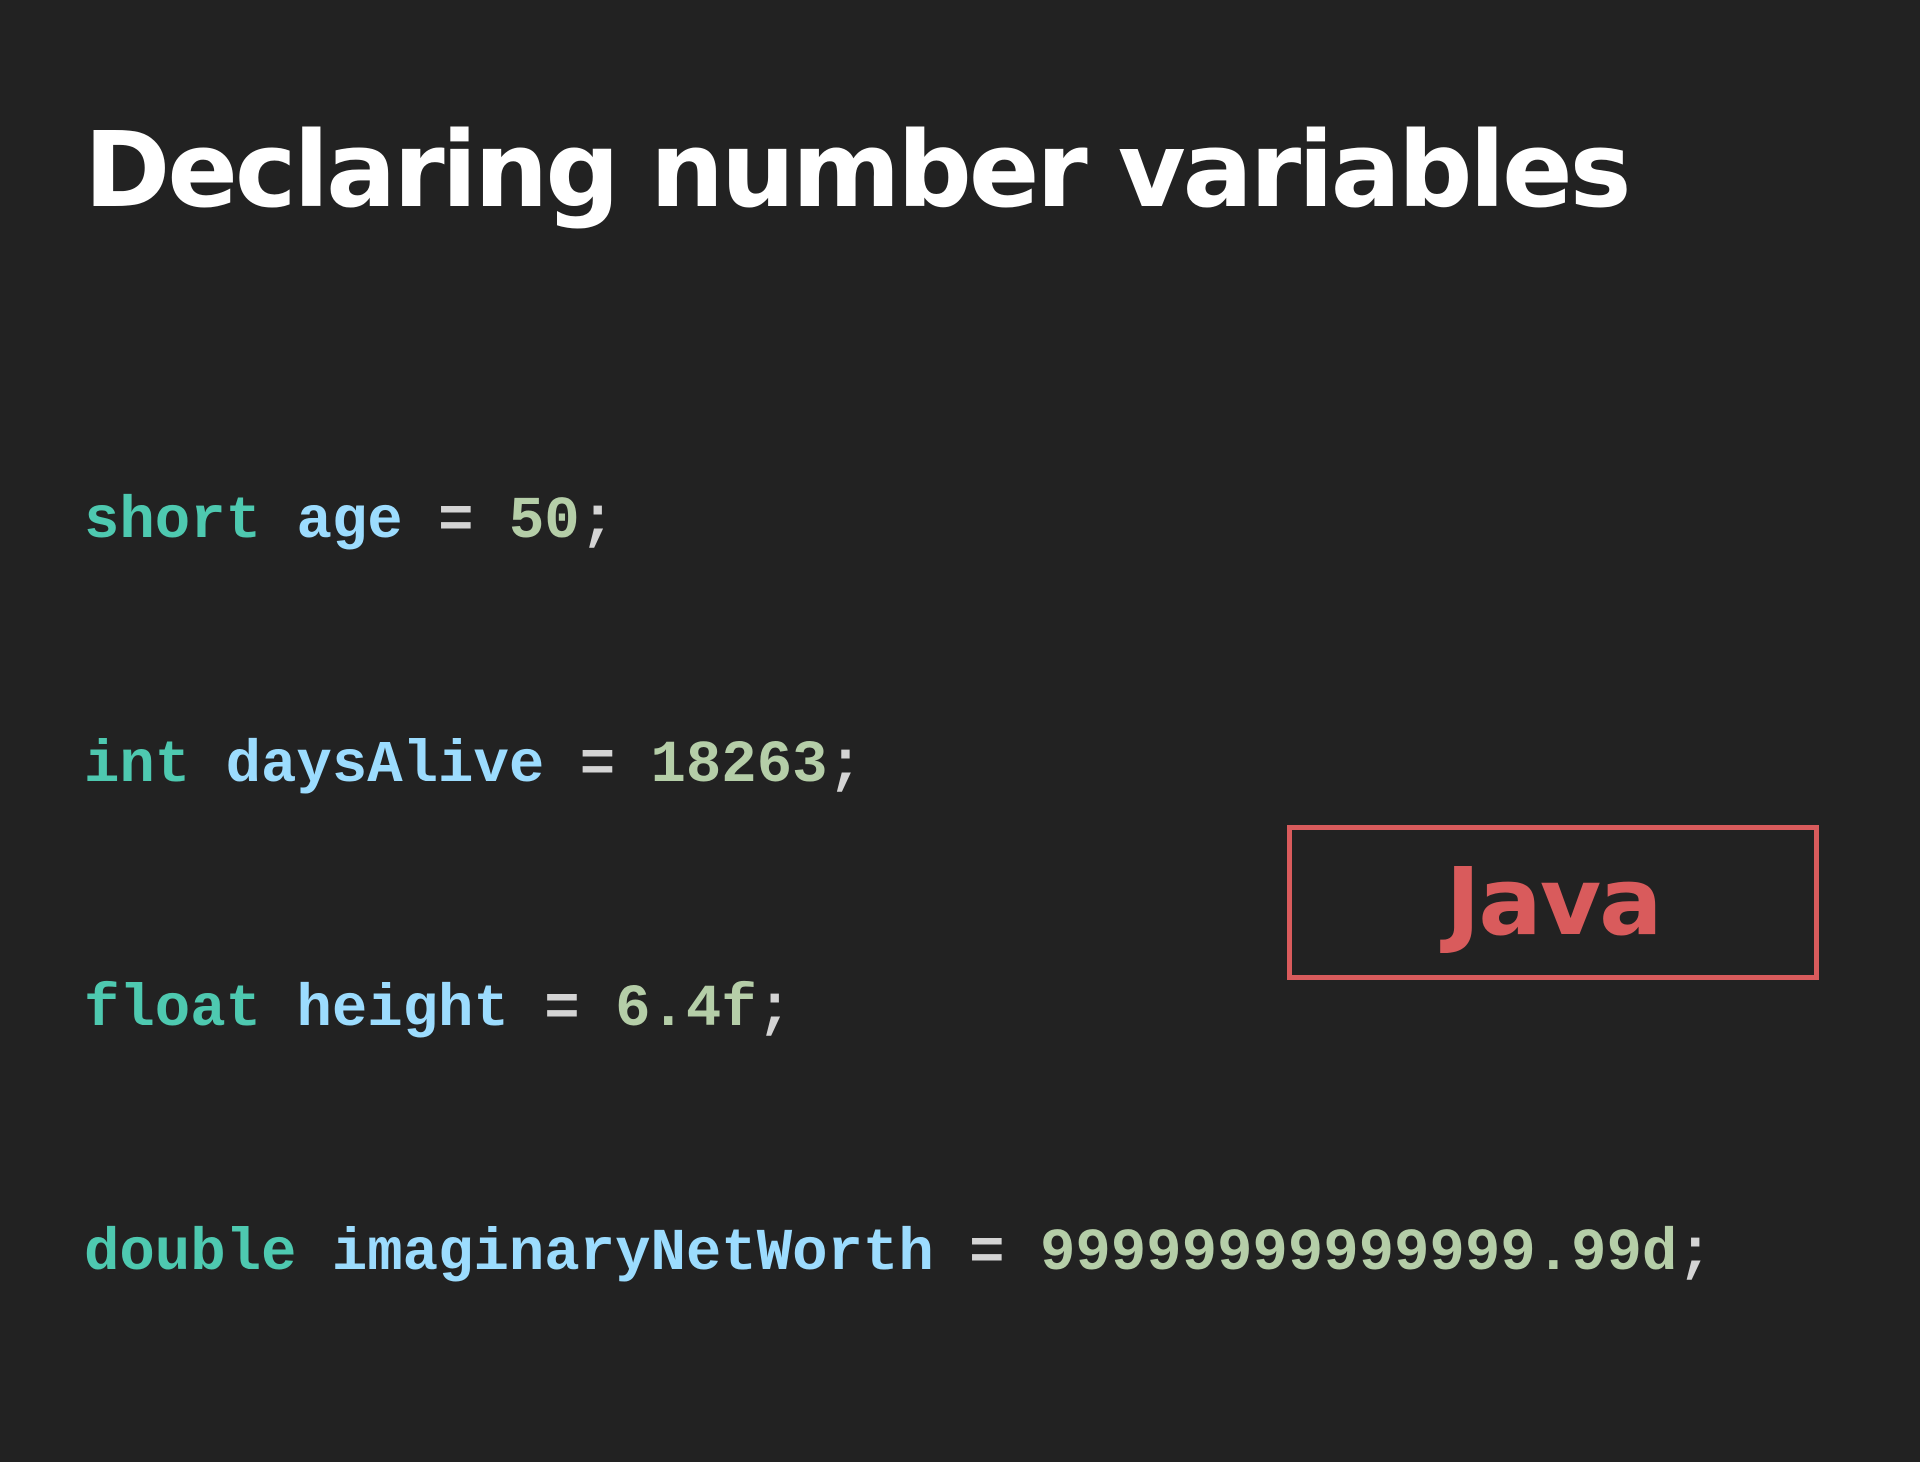  Describe the element at coordinates (686, 1009) in the screenshot. I see `number-literal: 6.4f` at that location.